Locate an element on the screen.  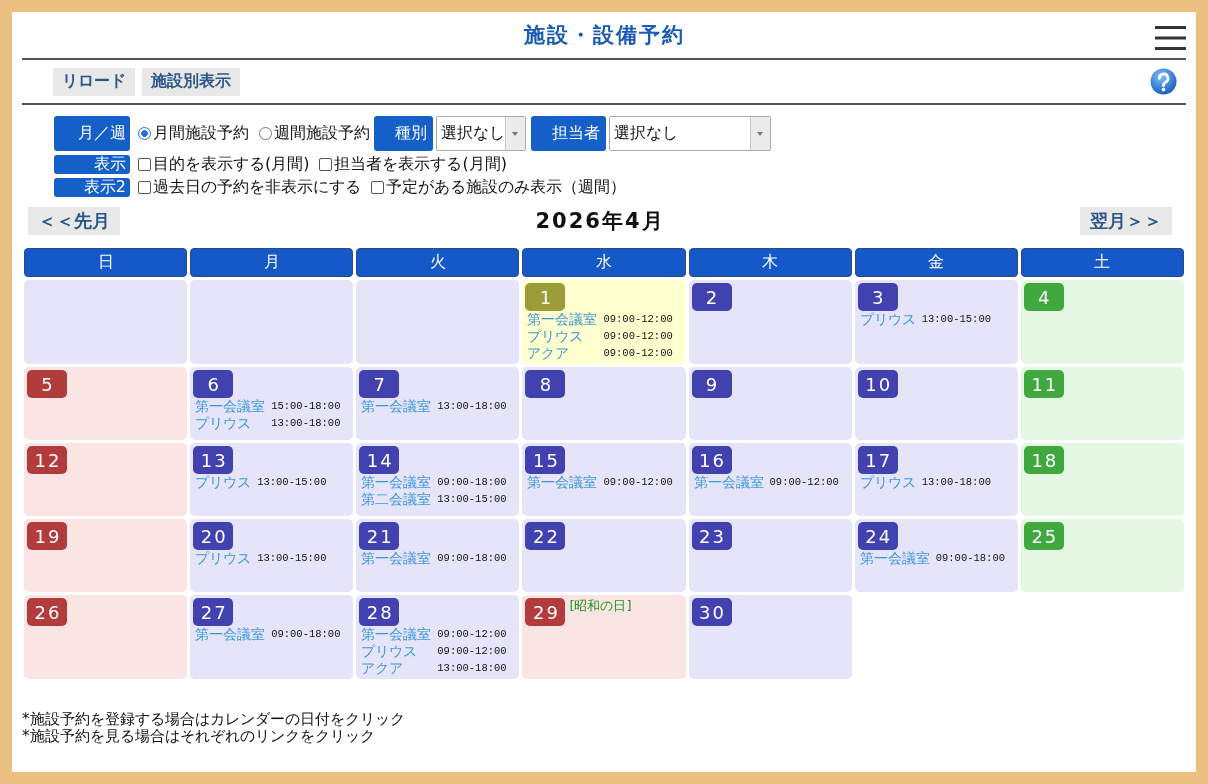
day-cell: 2 is located at coordinates (770, 322).